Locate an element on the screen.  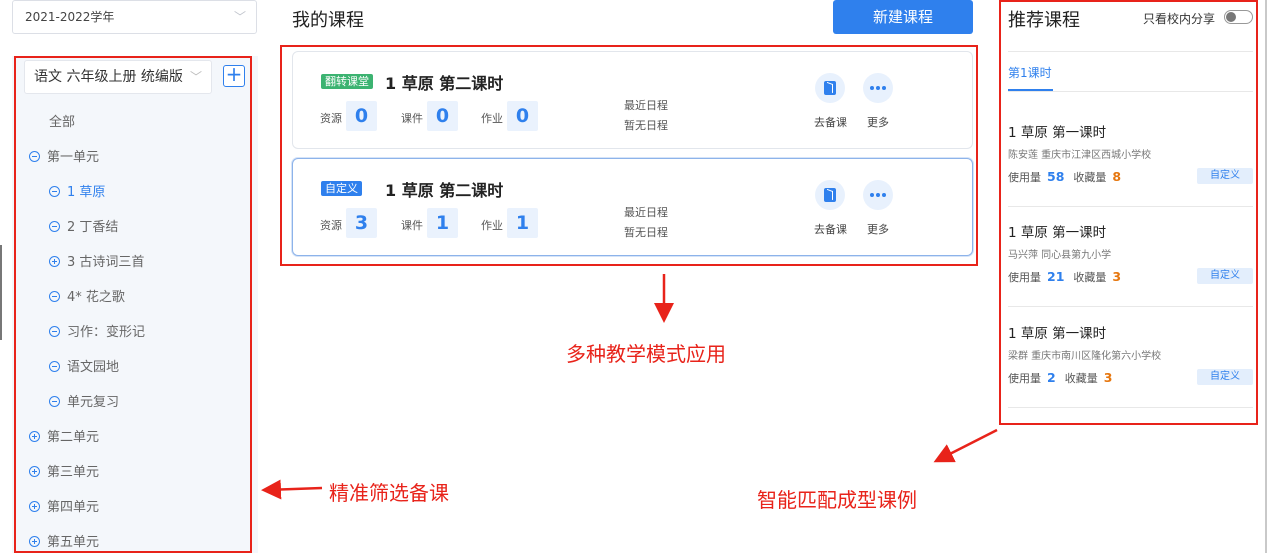
window-edge is located at coordinates (1, 292).